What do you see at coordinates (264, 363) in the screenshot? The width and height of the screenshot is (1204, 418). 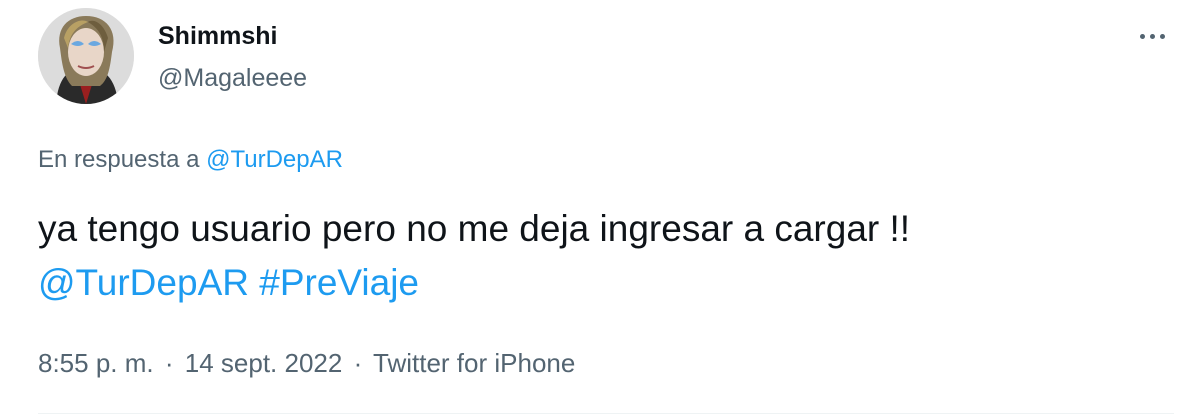 I see `tweet-date: 14 sept. 2022` at bounding box center [264, 363].